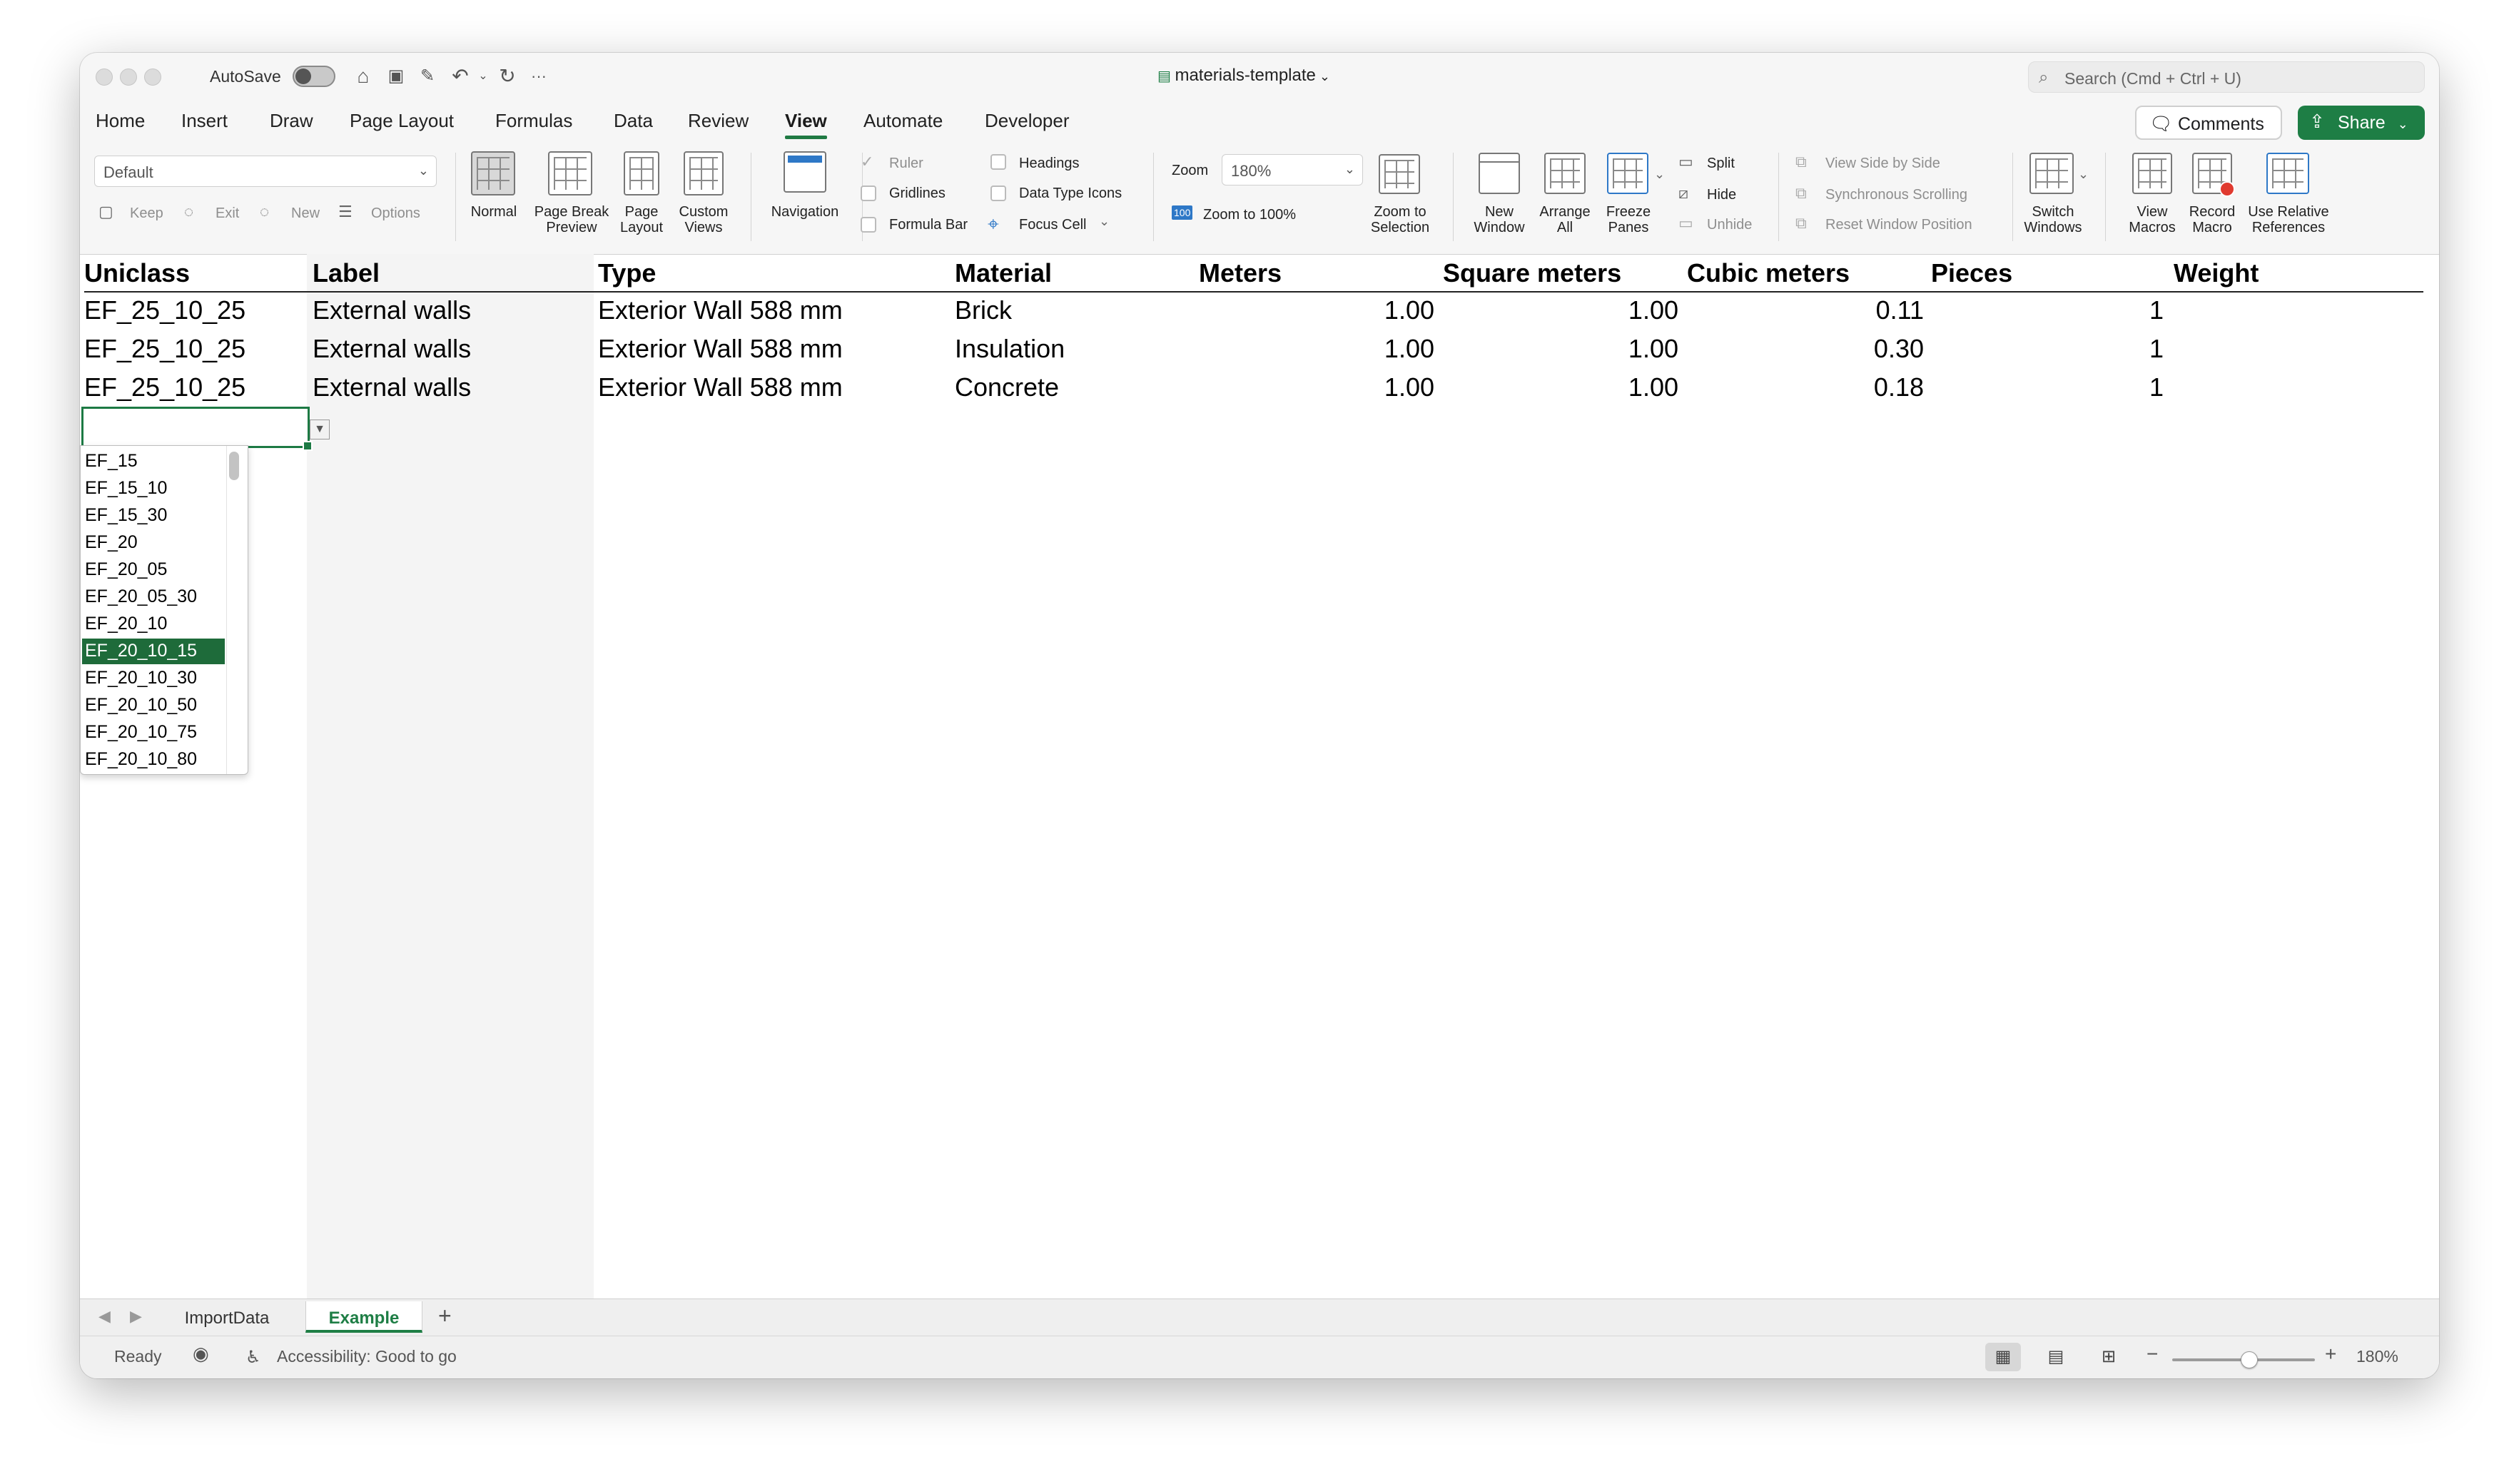 The height and width of the screenshot is (1484, 2519). I want to click on autosave-toggle, so click(314, 76).